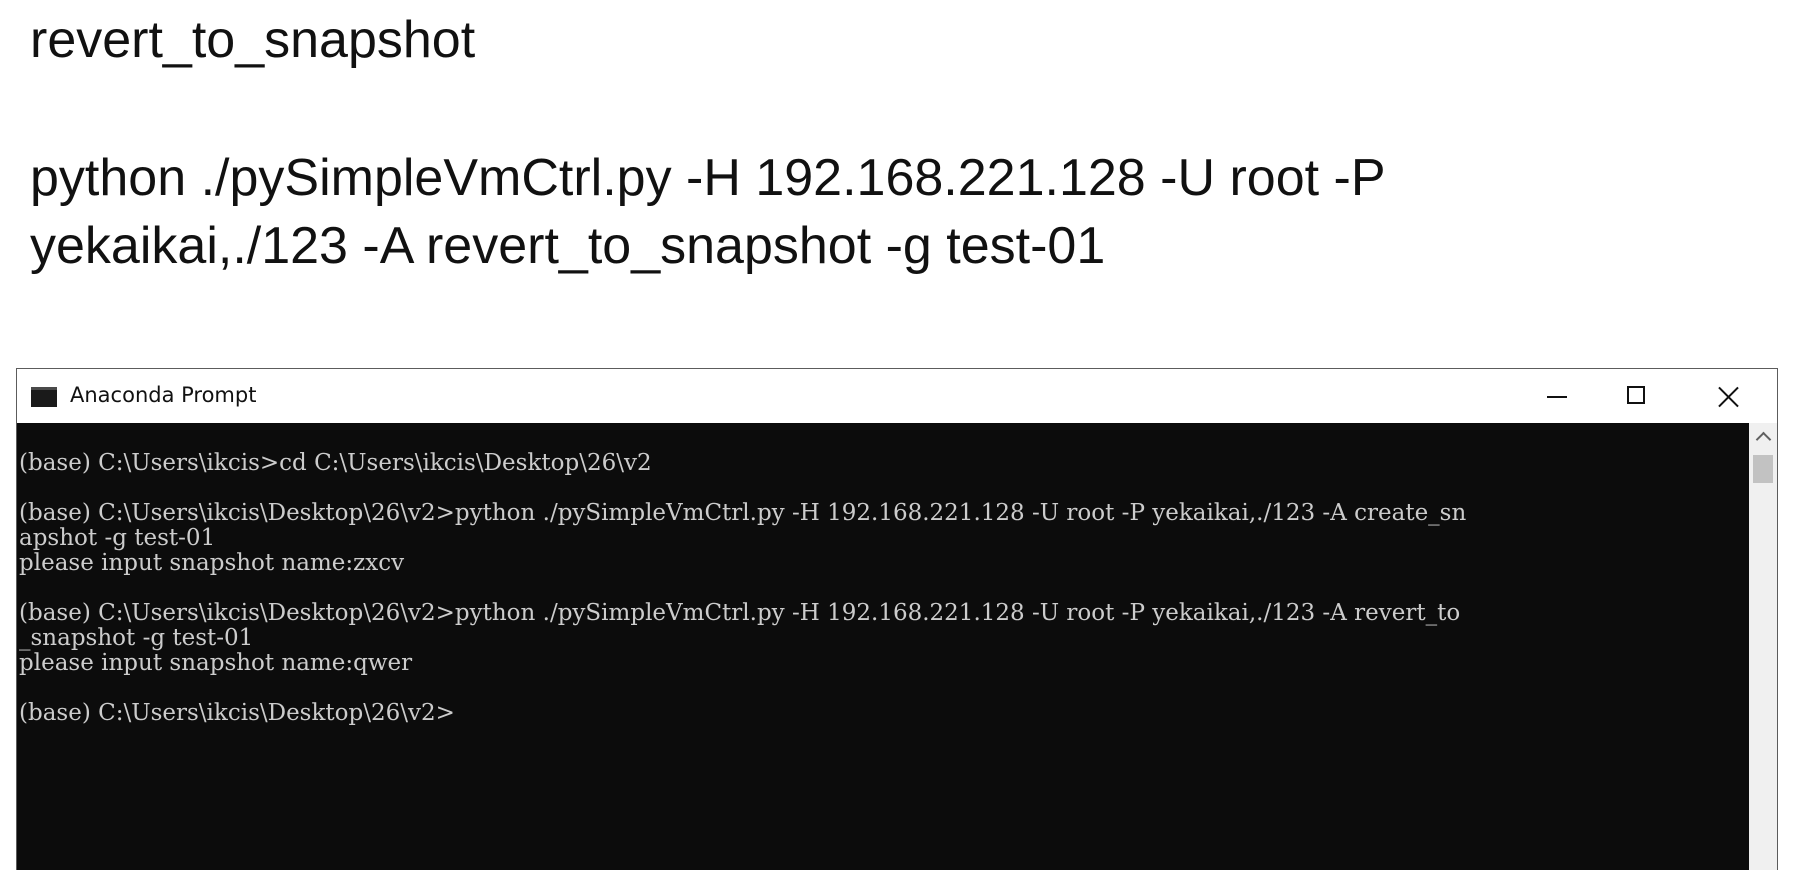 This screenshot has width=1794, height=870. I want to click on console-prompt-line: (base) C:\Users\ikcis\Desktop\26\v2>, so click(237, 713).